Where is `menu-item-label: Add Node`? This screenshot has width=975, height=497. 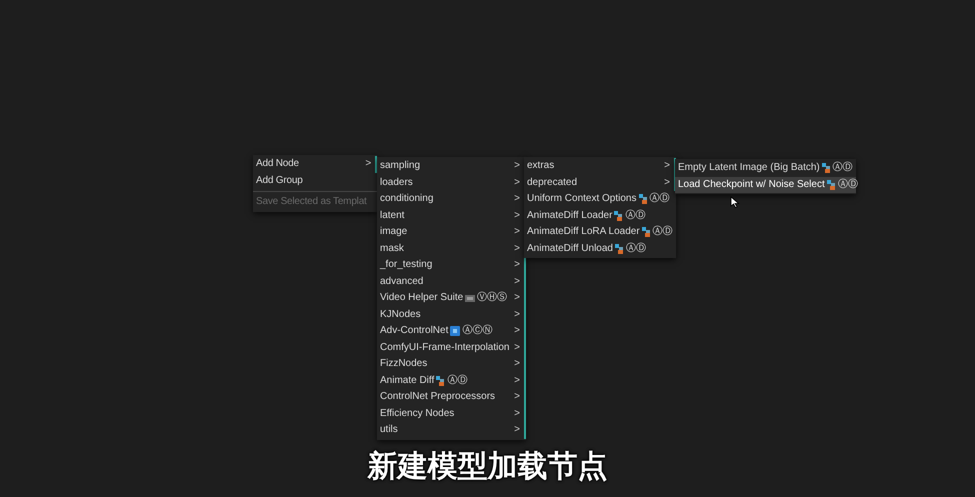
menu-item-label: Add Node is located at coordinates (277, 164).